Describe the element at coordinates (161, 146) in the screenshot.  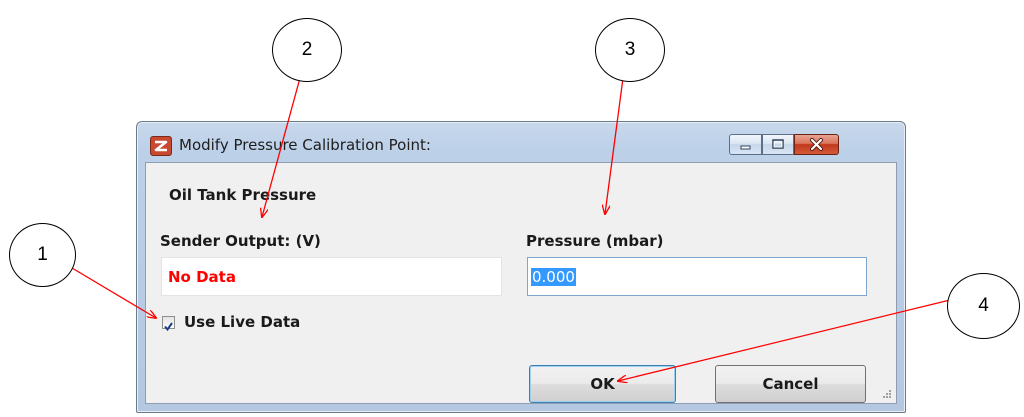
I see `app-logo-icon` at that location.